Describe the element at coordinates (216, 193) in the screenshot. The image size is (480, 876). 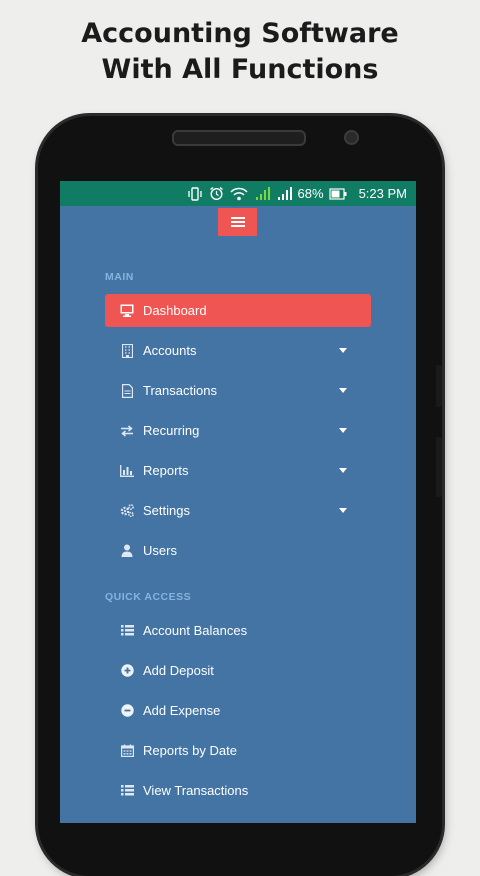
I see `alarm-icon` at that location.